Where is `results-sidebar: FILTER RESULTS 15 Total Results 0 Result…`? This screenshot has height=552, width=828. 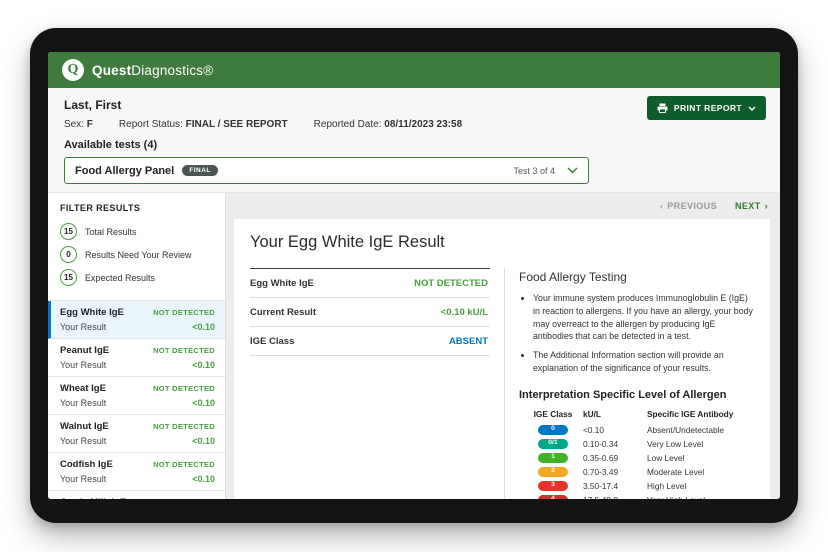
results-sidebar: FILTER RESULTS 15 Total Results 0 Result… is located at coordinates (137, 346).